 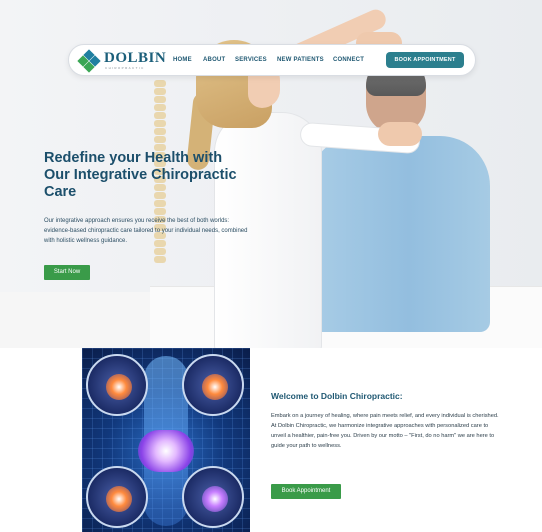 I want to click on nav-new-patients: NEW PATIENTS, so click(x=300, y=60).